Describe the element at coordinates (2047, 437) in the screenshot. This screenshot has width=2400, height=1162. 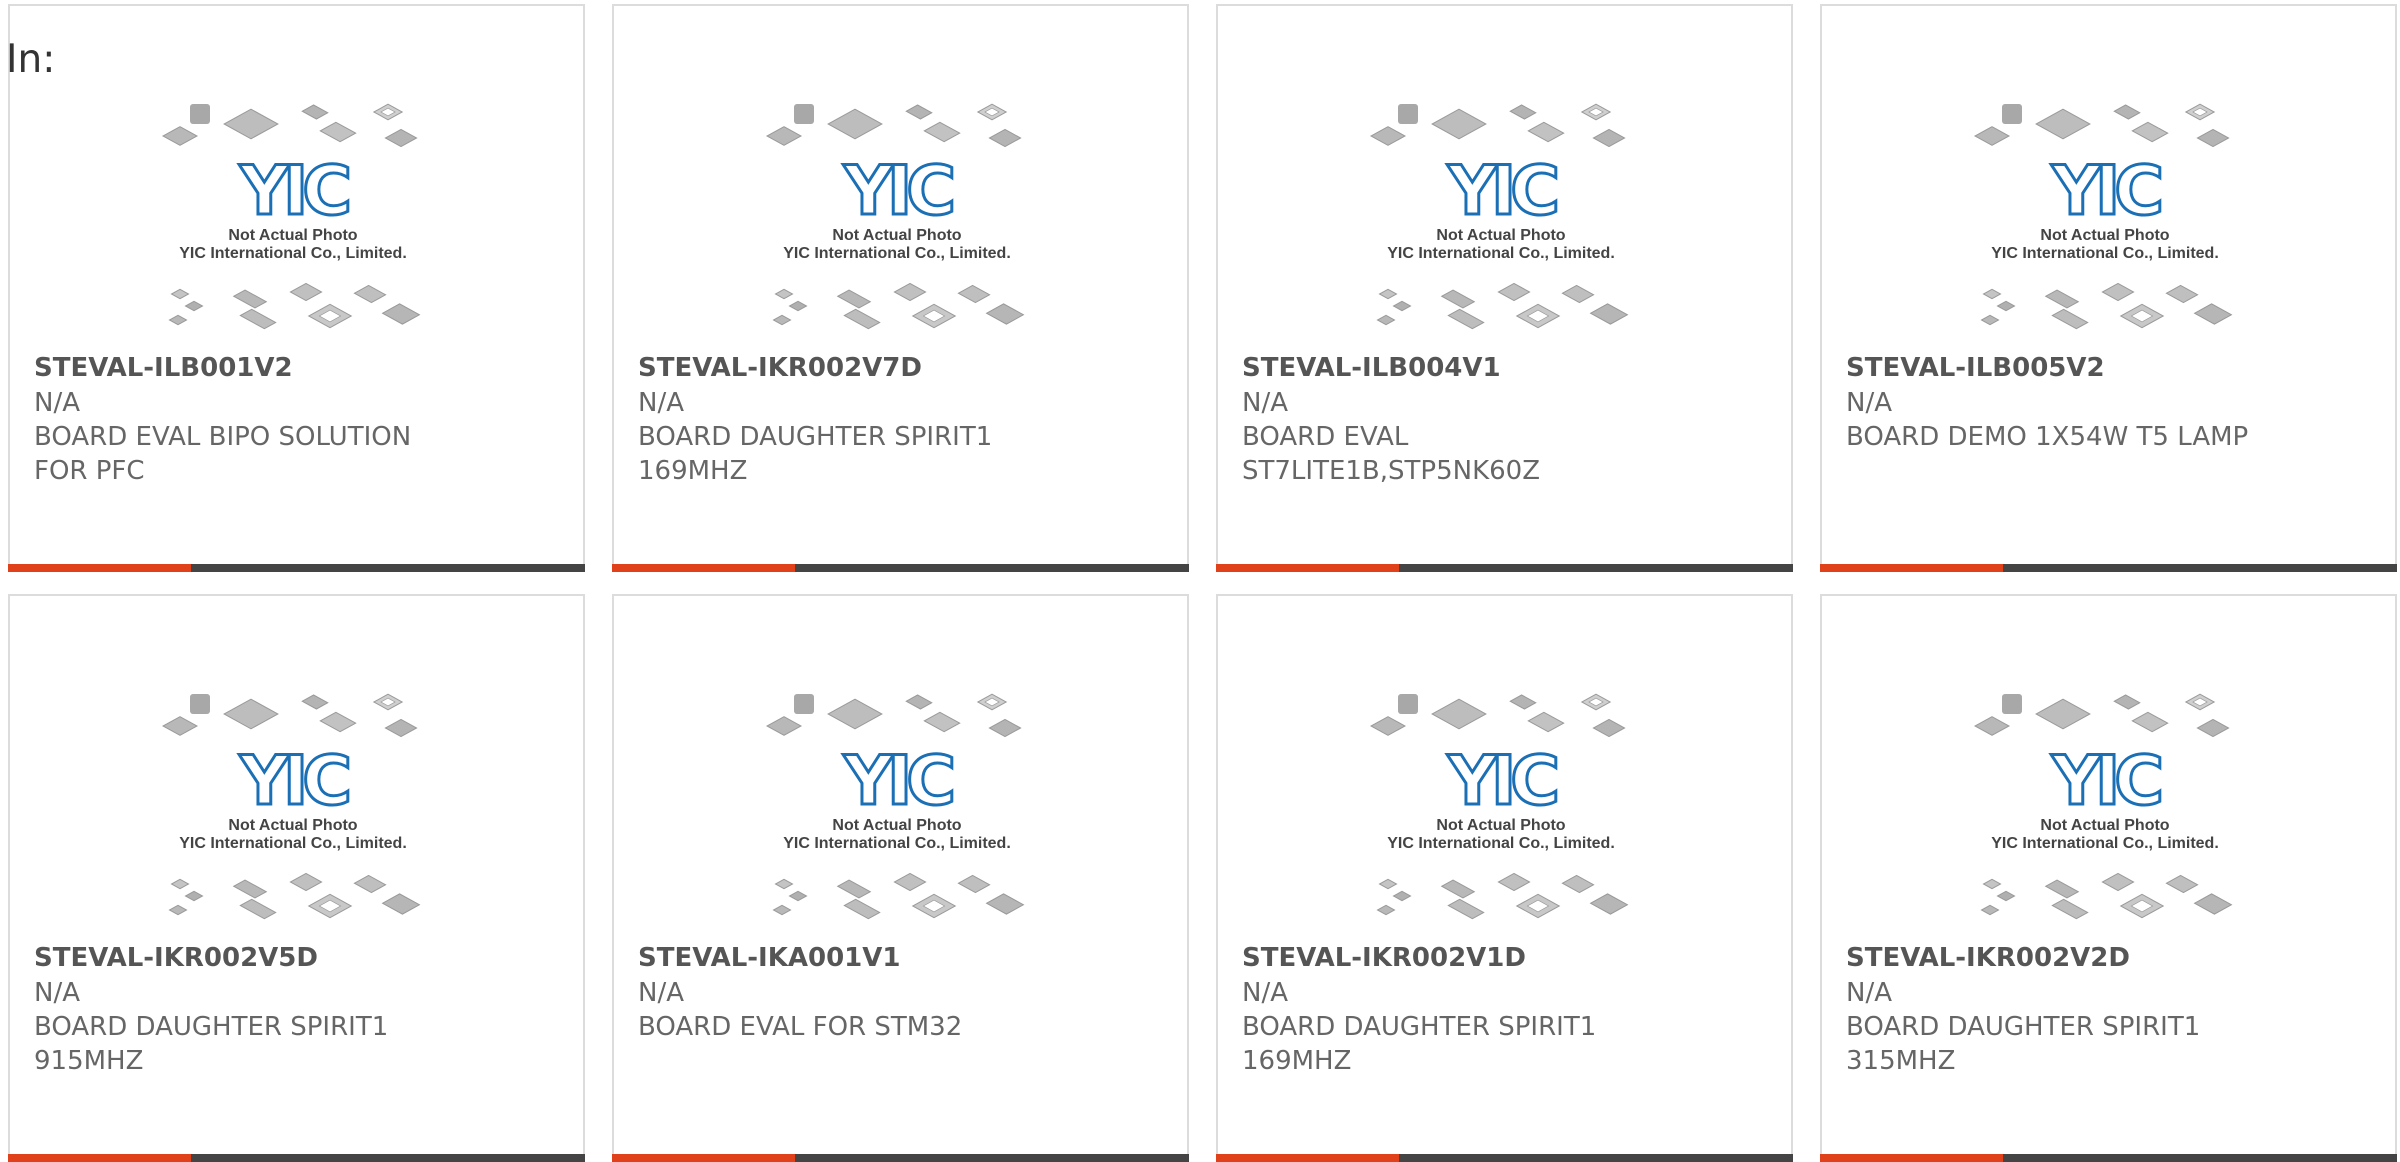
I see `product-description: BOARD DEMO 1X54W T5 LAMP` at that location.